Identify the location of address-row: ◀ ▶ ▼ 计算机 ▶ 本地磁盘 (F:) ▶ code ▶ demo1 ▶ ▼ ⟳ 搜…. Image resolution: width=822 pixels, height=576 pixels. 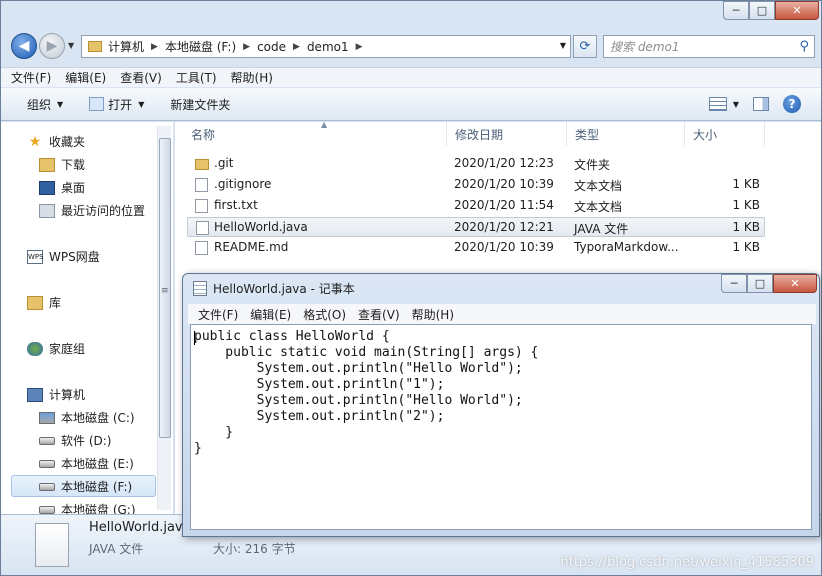
(412, 46).